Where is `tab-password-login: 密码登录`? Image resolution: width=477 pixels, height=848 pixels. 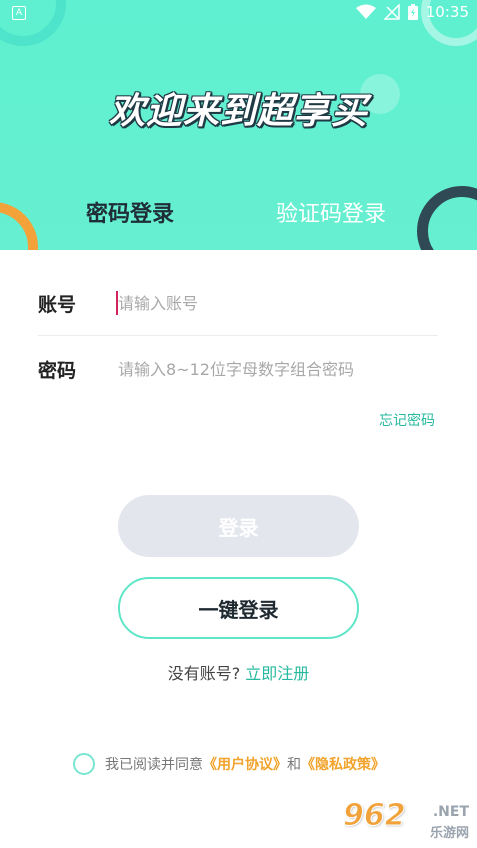 tab-password-login: 密码登录 is located at coordinates (130, 212).